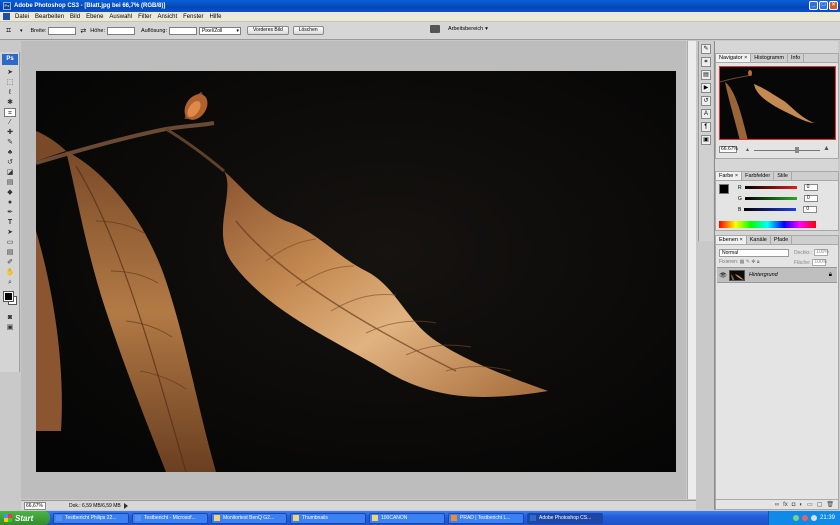 The height and width of the screenshot is (525, 840). Describe the element at coordinates (35, 505) in the screenshot. I see `zoom-field: 66,67%` at that location.